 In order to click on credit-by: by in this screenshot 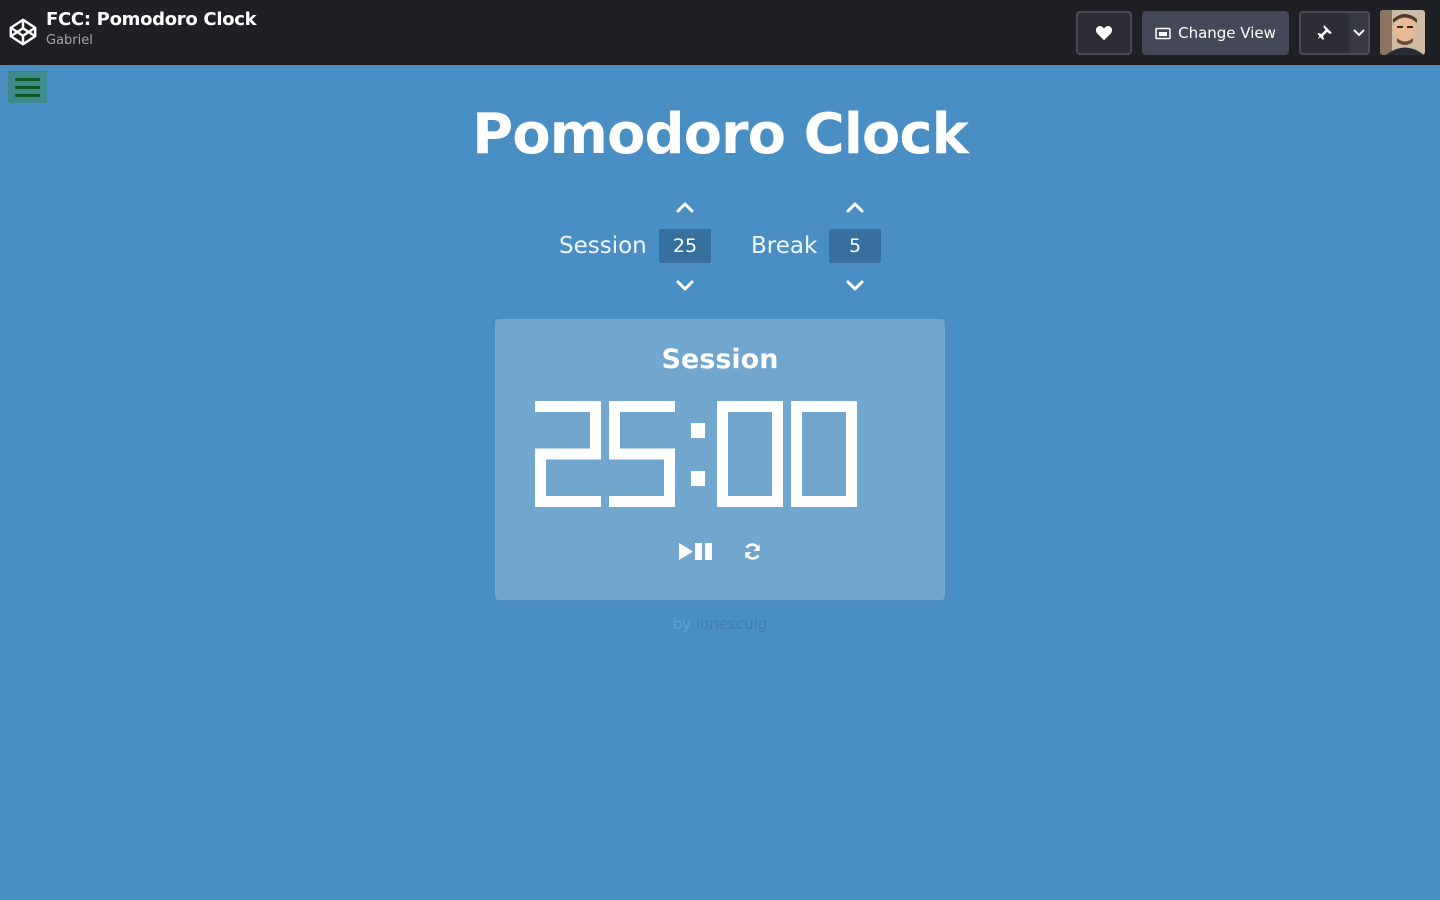, I will do `click(682, 624)`.